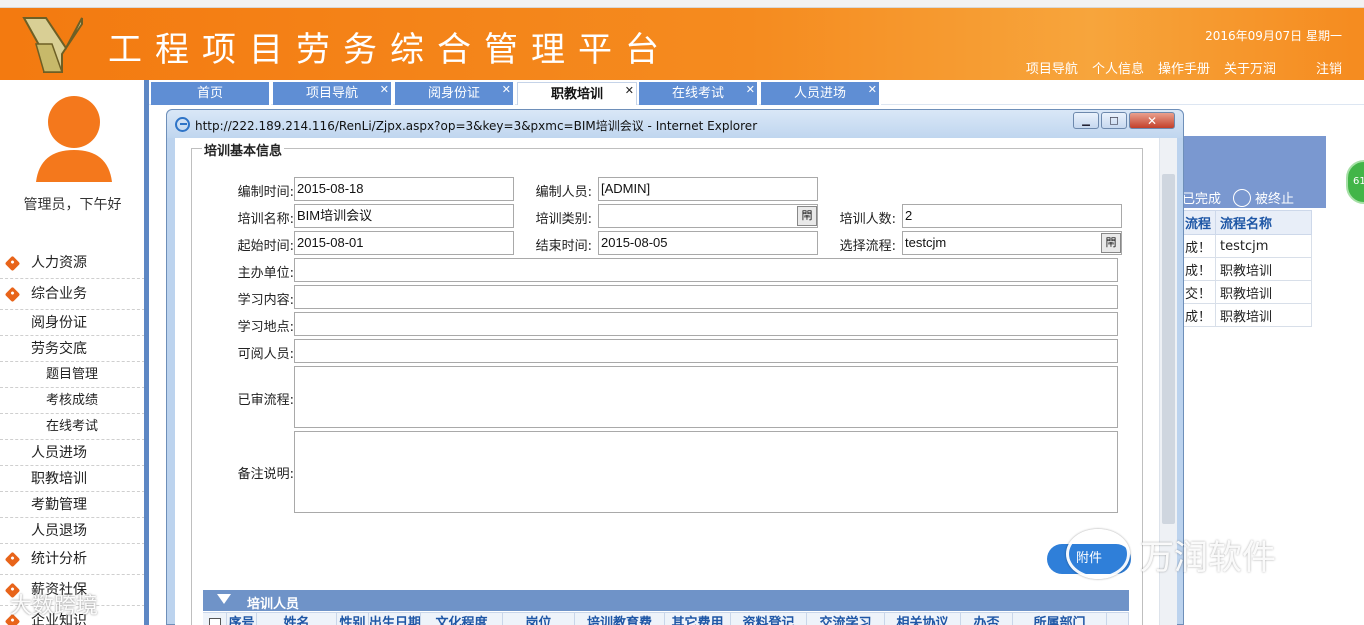 The width and height of the screenshot is (1364, 625). I want to click on content-label: 学习内容:, so click(265, 300).